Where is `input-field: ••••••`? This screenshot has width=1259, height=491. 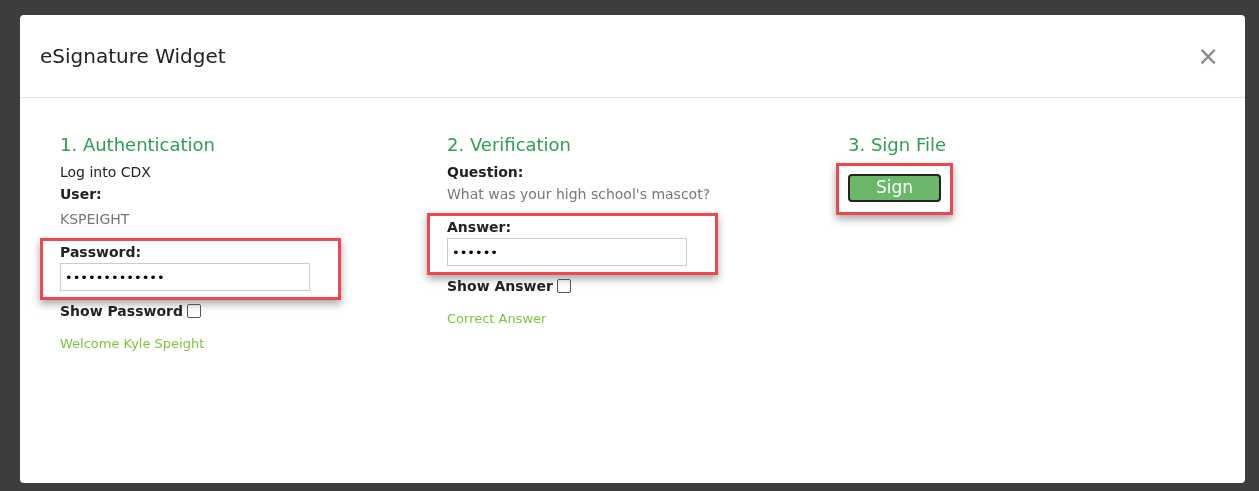
input-field: •••••• is located at coordinates (567, 252).